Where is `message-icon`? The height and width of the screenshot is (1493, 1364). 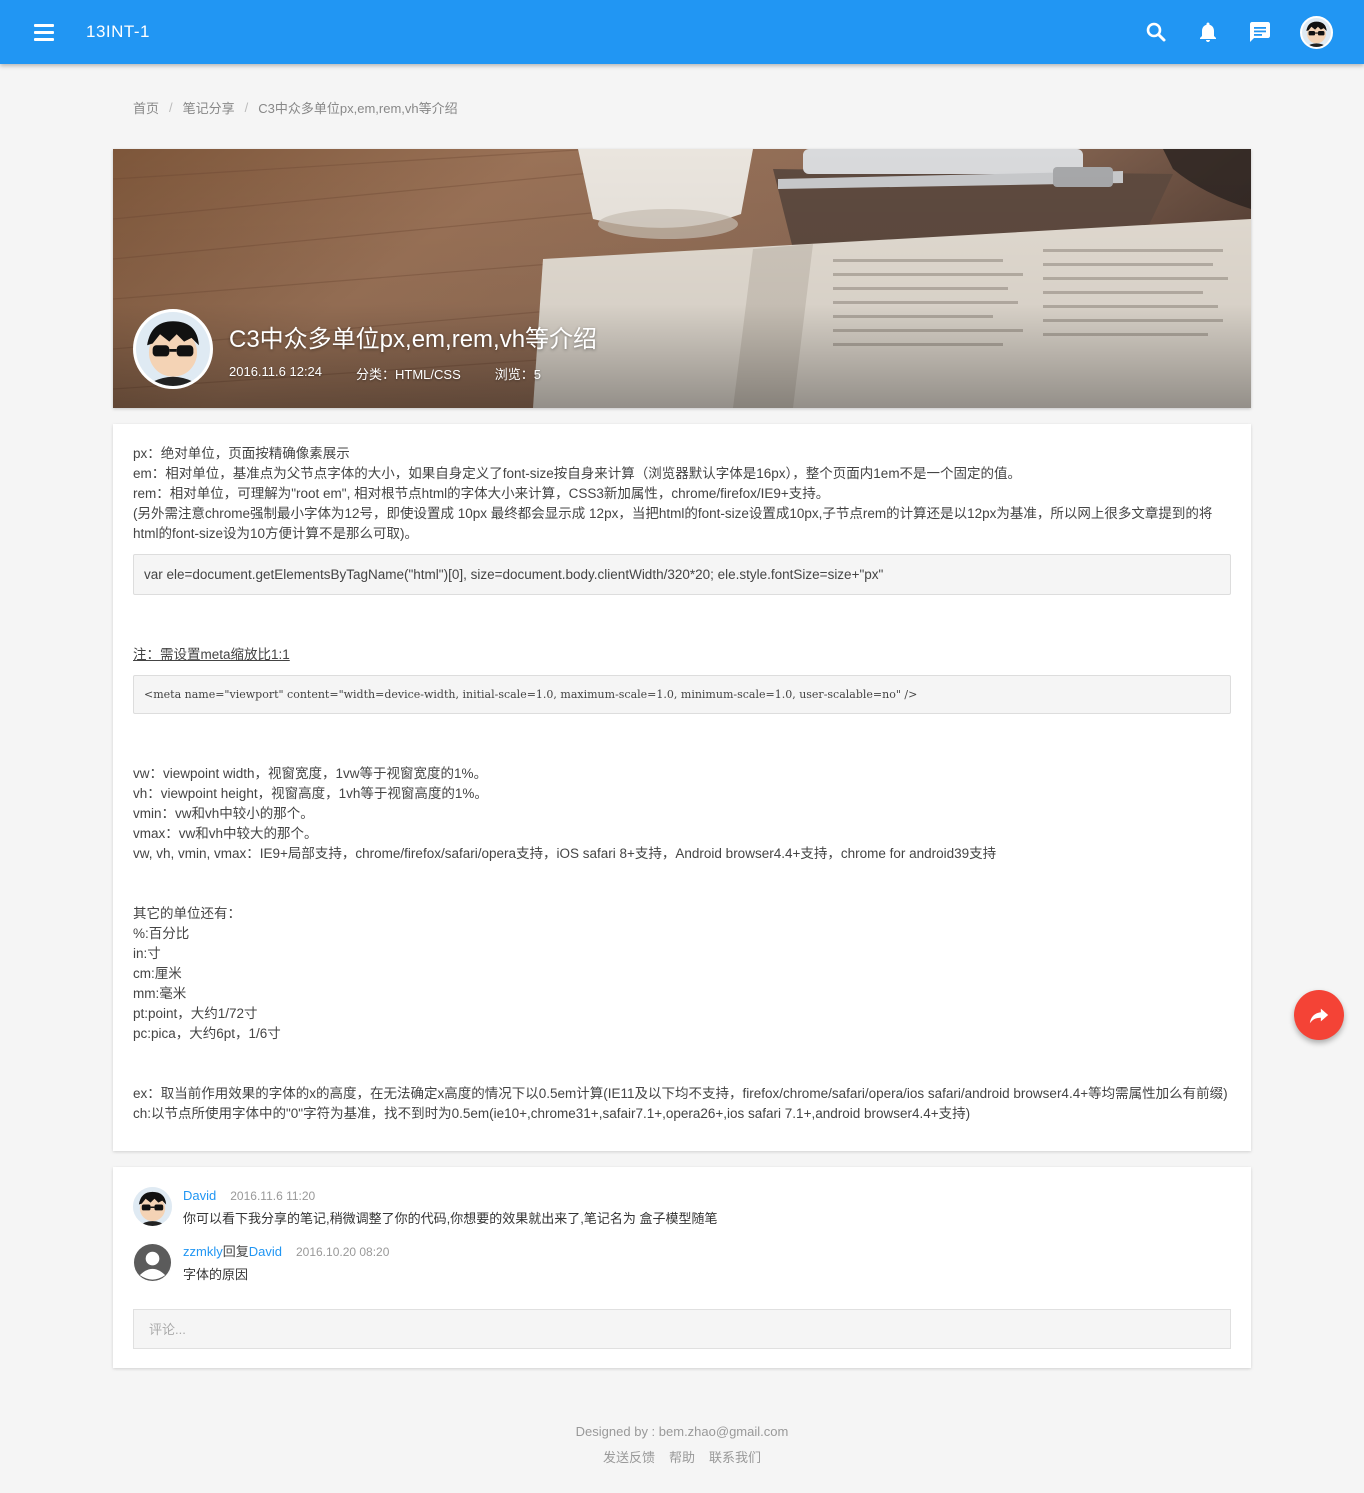 message-icon is located at coordinates (1260, 32).